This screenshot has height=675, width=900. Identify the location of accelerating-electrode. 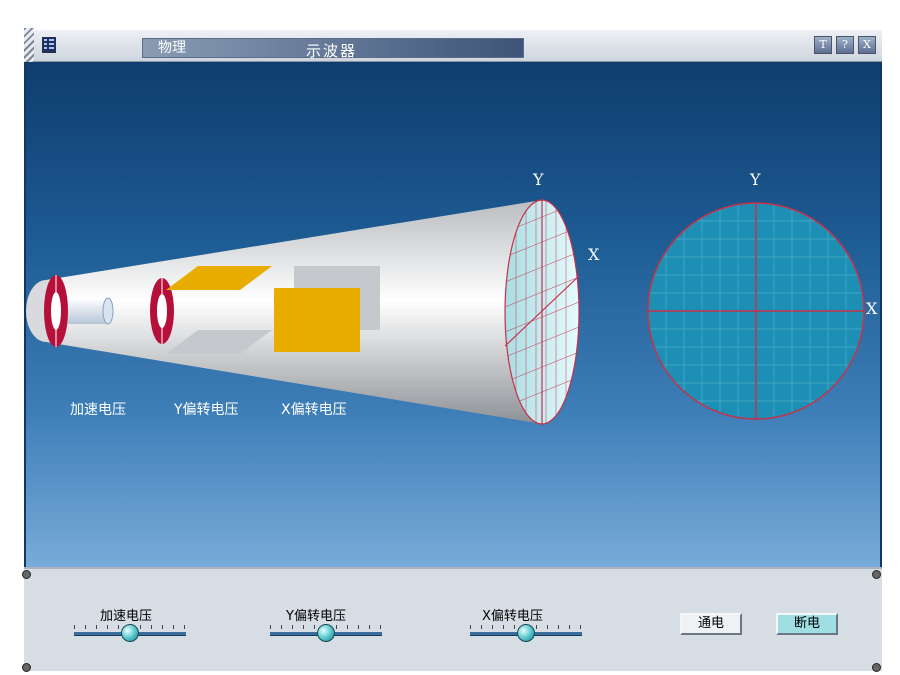
(56, 311).